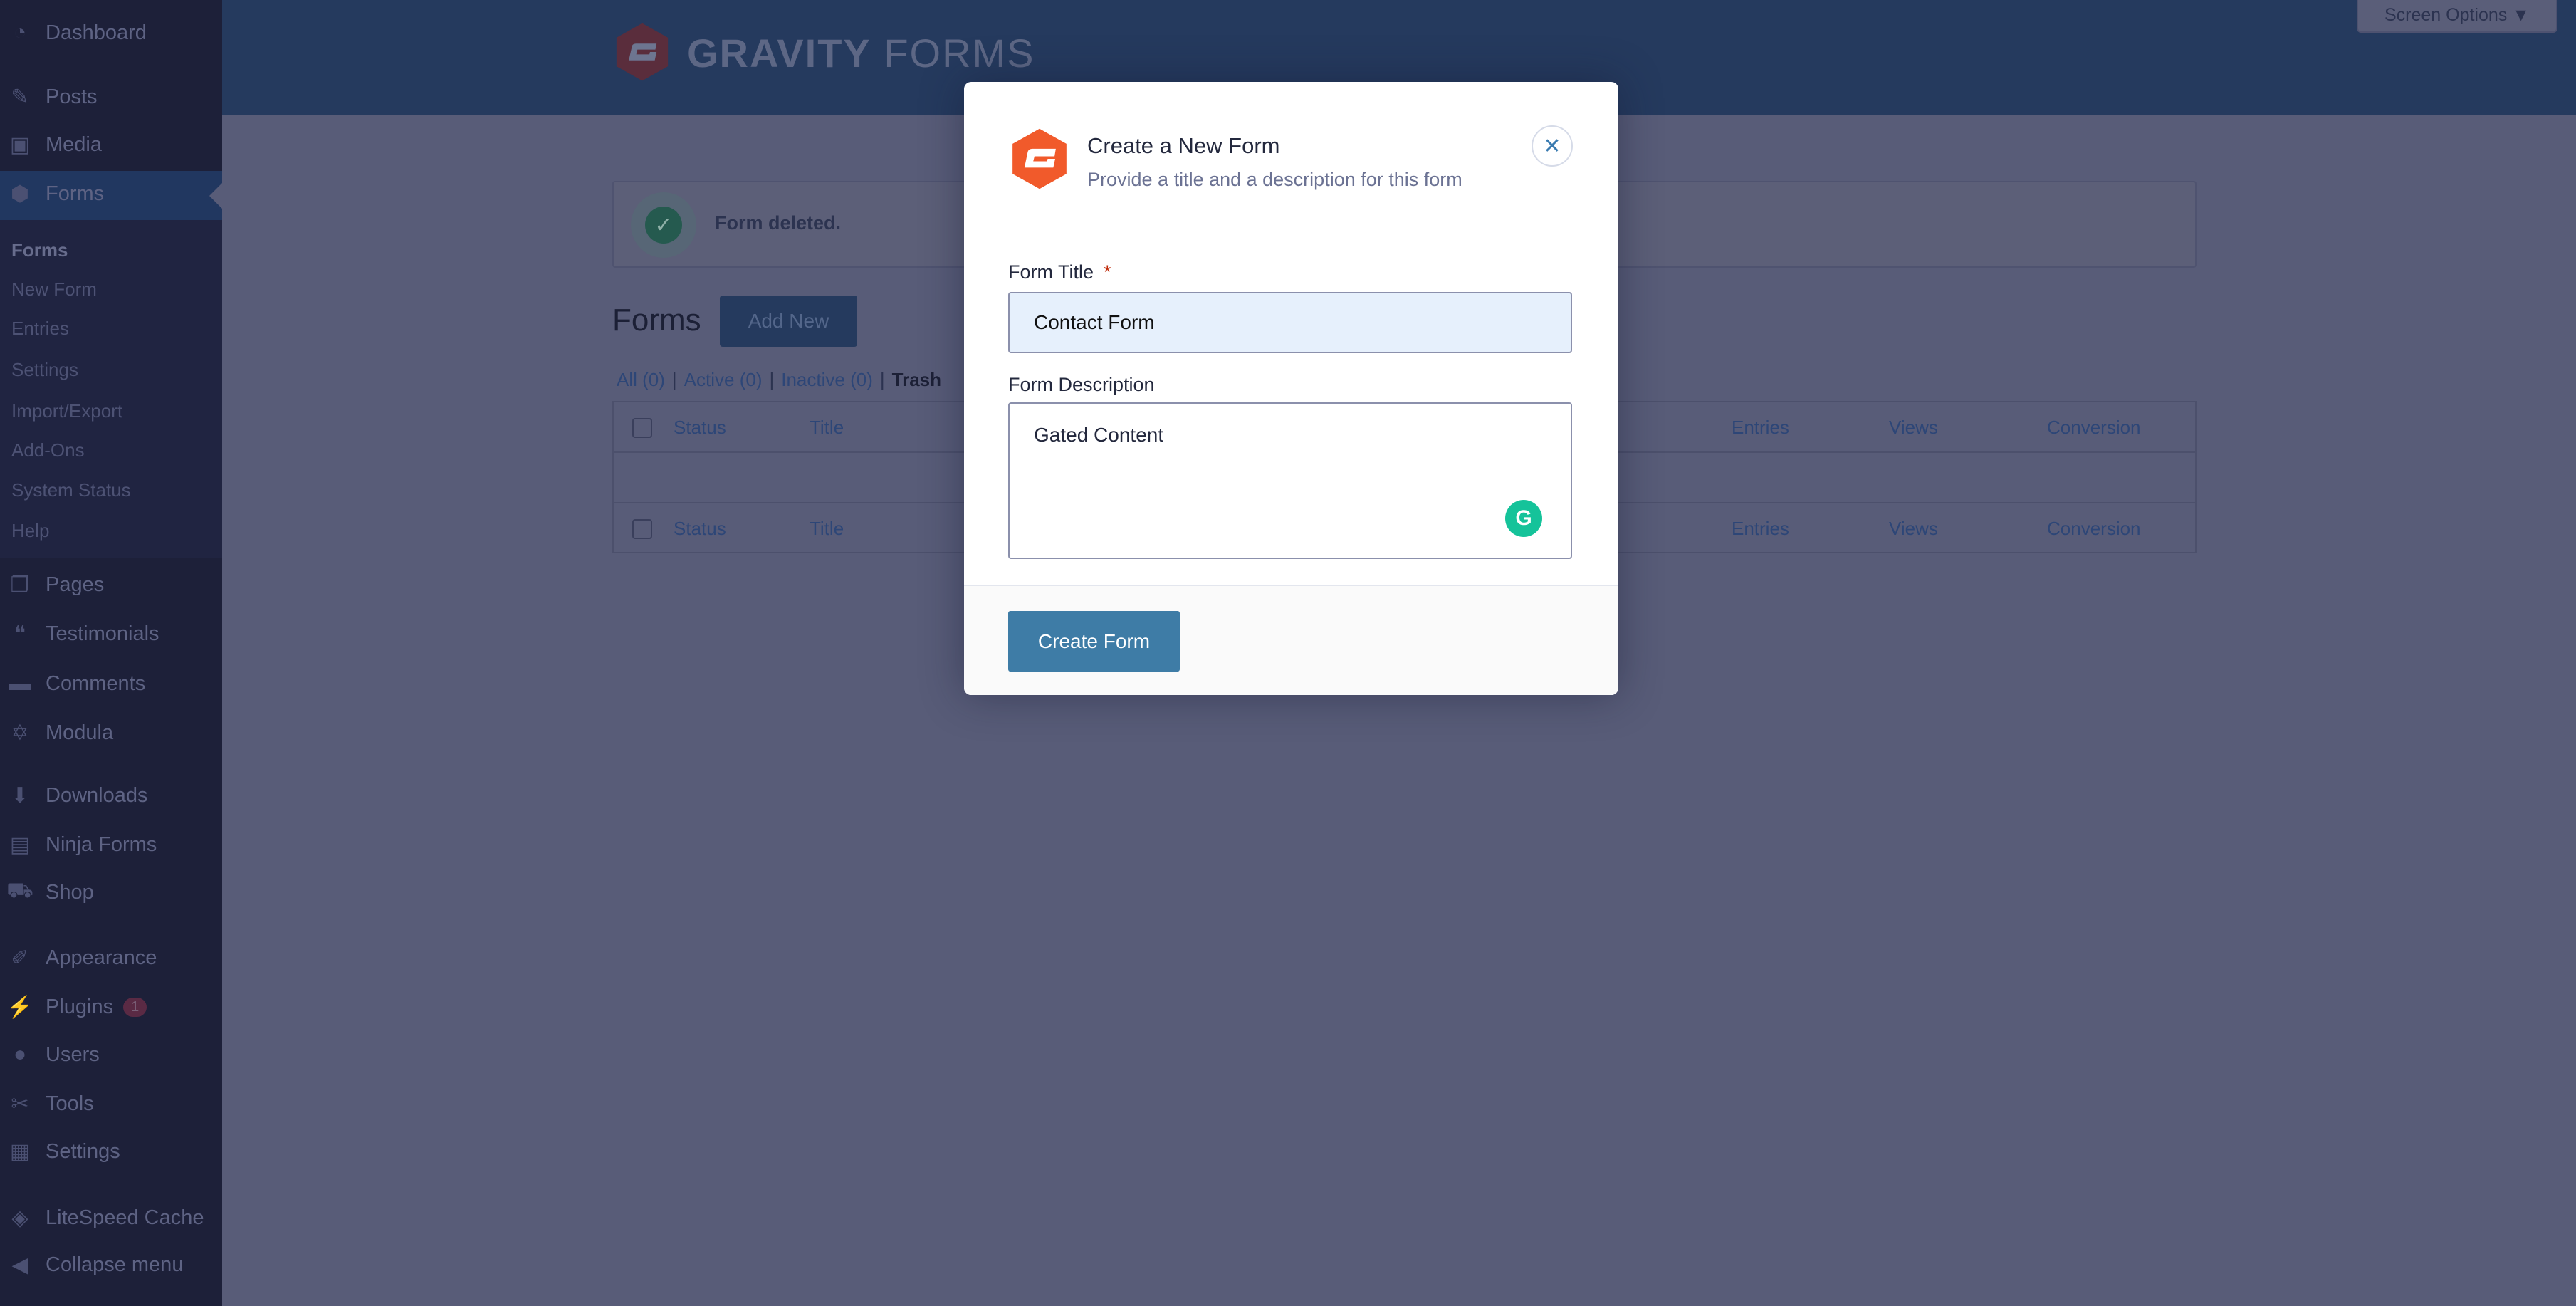 This screenshot has height=1306, width=2576. I want to click on ninja-forms-icon: ▤, so click(20, 845).